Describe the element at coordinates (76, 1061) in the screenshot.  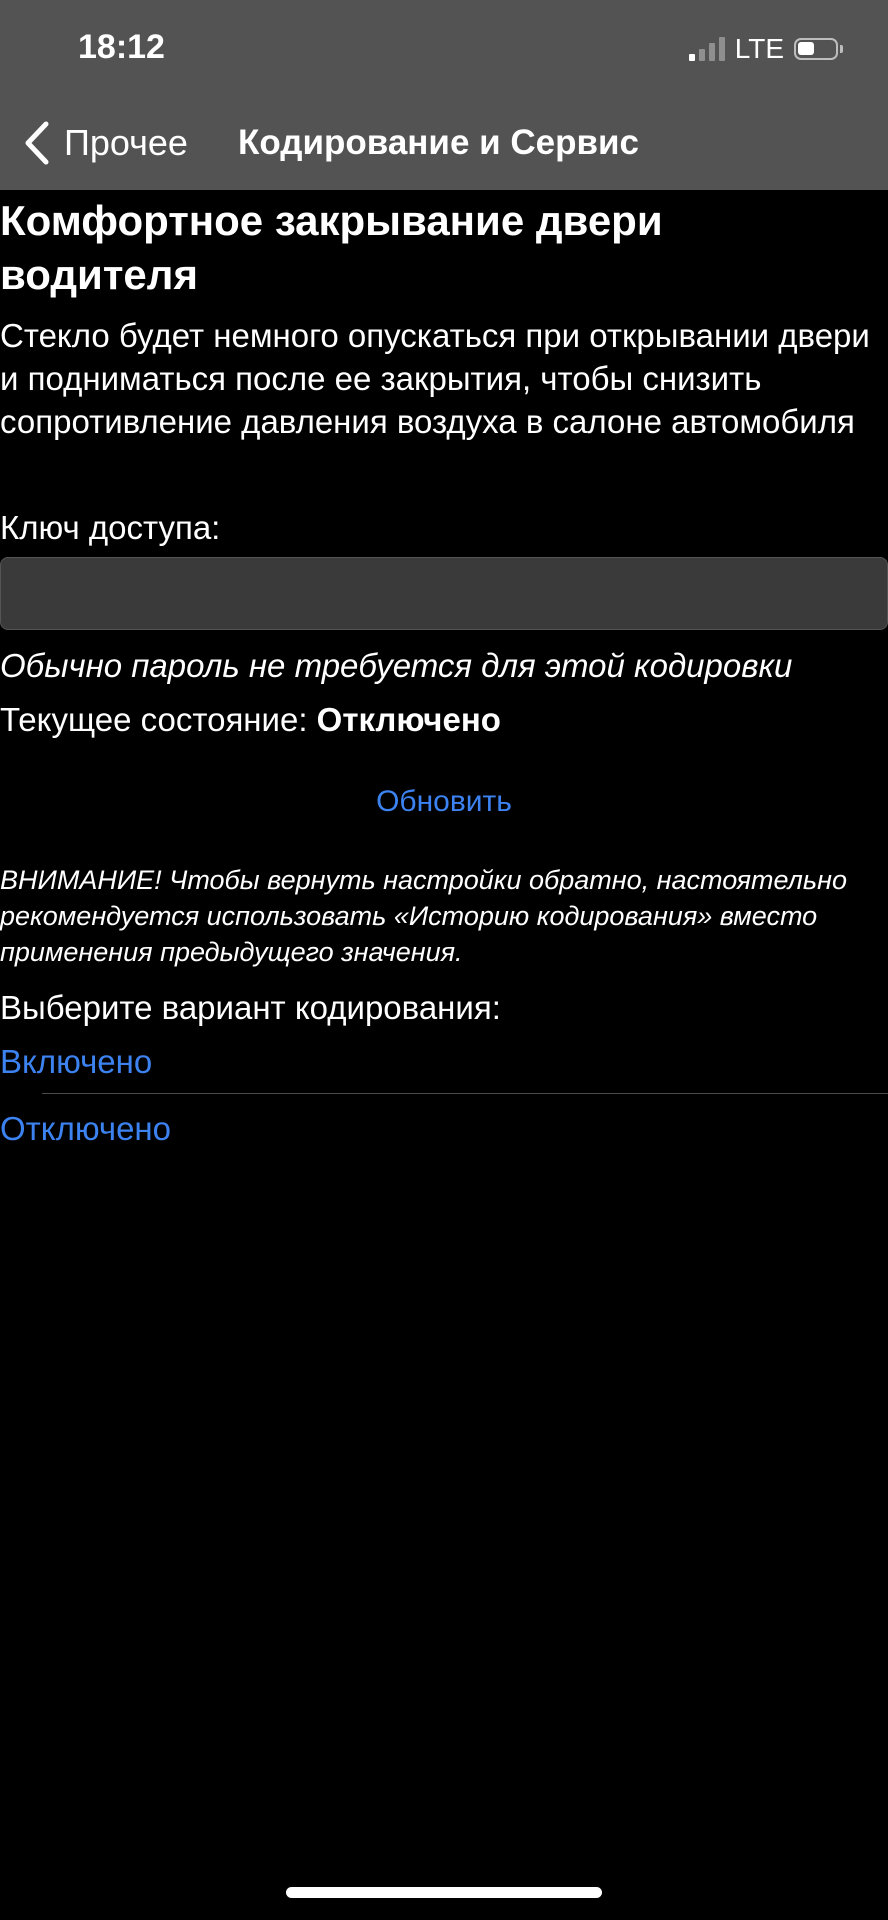
I see `option-enabled: Включено` at that location.